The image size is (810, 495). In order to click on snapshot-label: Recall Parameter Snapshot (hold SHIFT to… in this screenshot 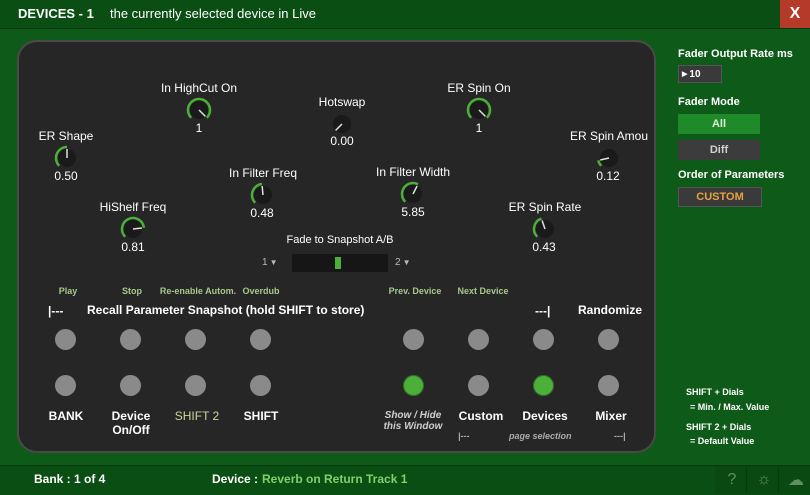, I will do `click(226, 310)`.